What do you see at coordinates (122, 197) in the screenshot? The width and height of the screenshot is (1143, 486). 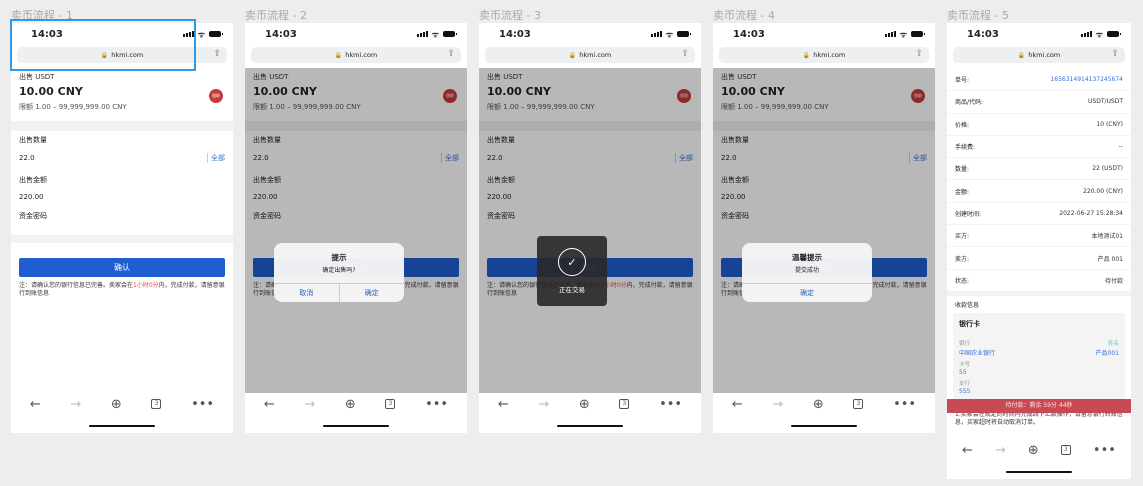 I see `amount-input: 220.00` at bounding box center [122, 197].